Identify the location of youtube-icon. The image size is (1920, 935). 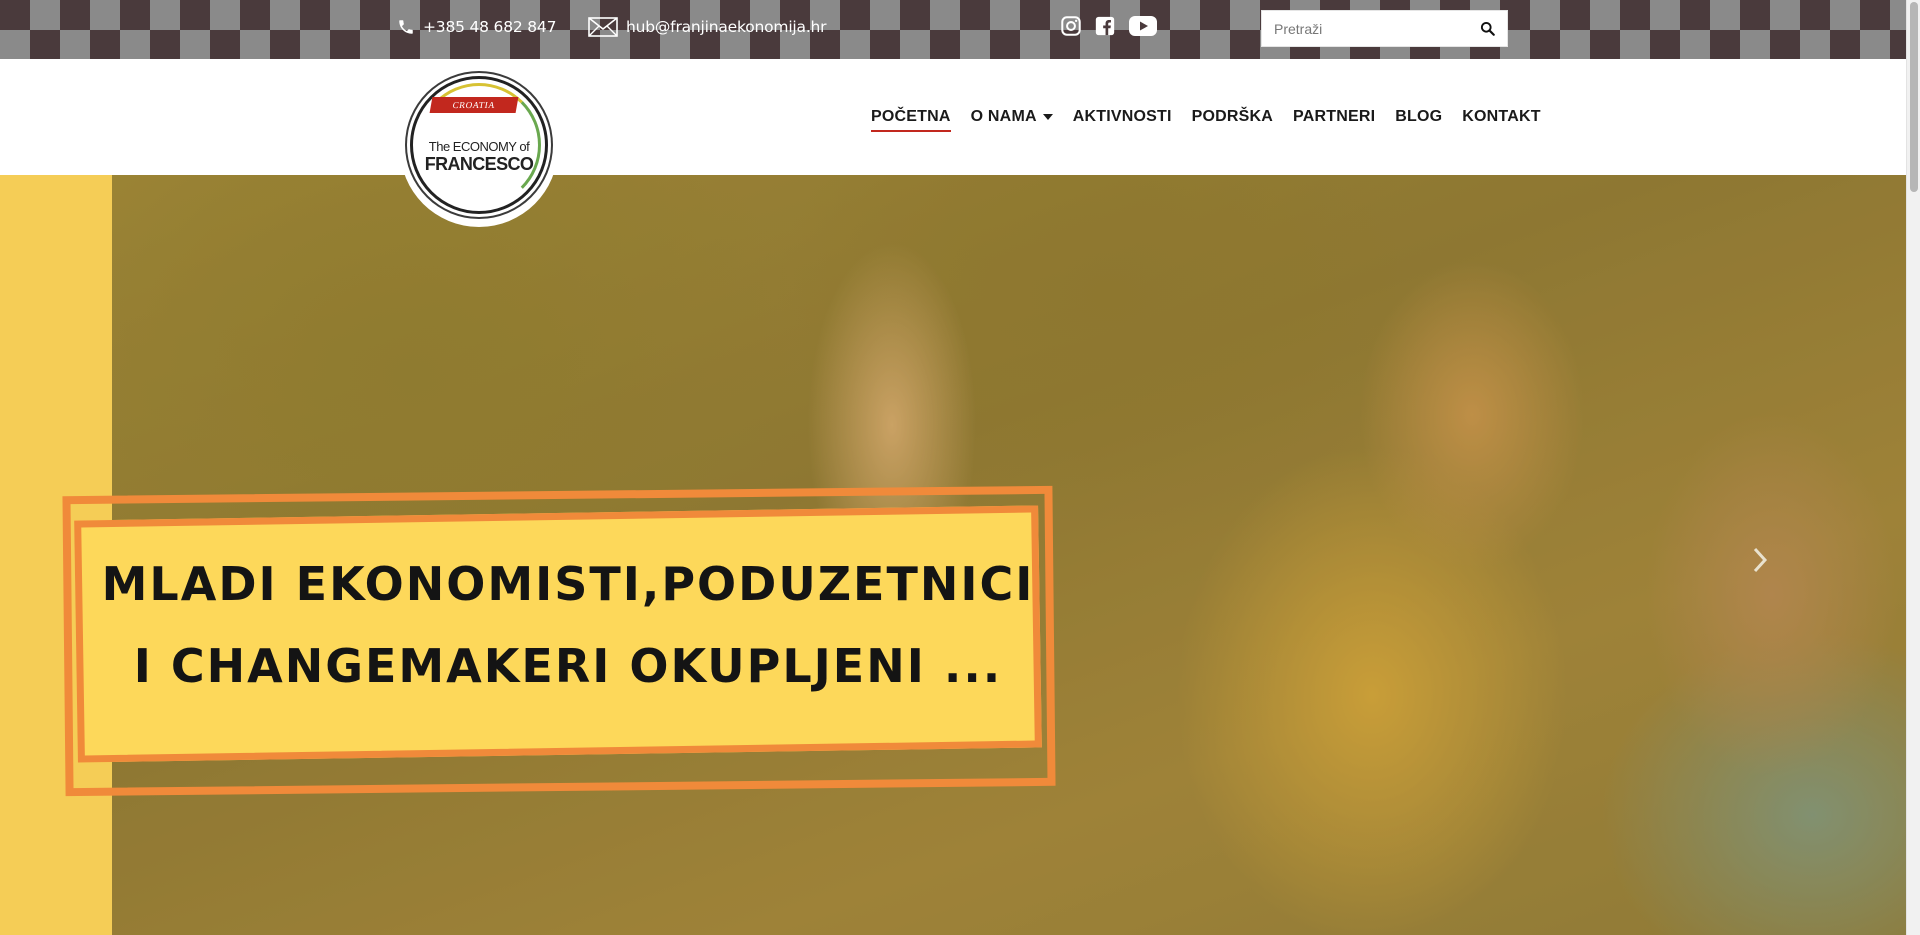
(1143, 26).